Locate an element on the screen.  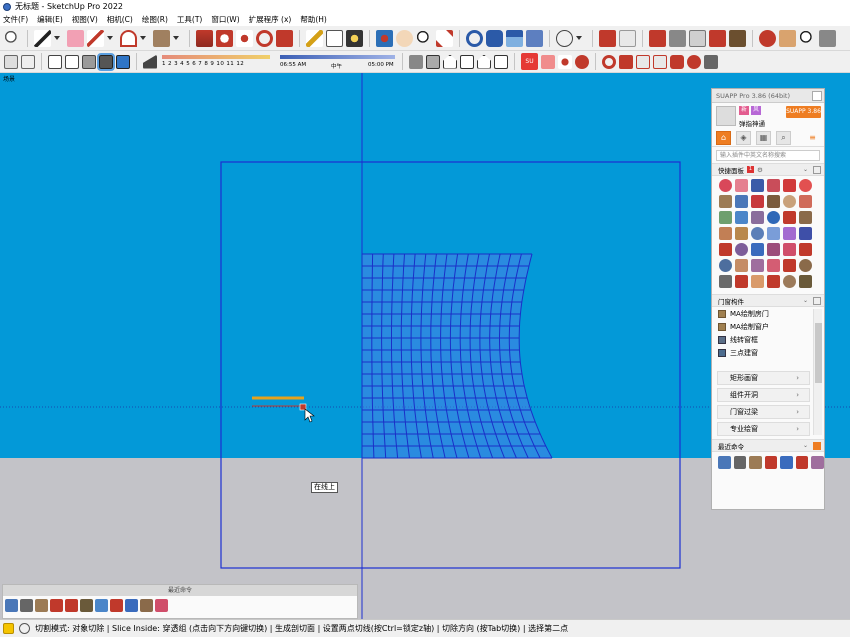
shaded-icon is located at coordinates (89, 61).